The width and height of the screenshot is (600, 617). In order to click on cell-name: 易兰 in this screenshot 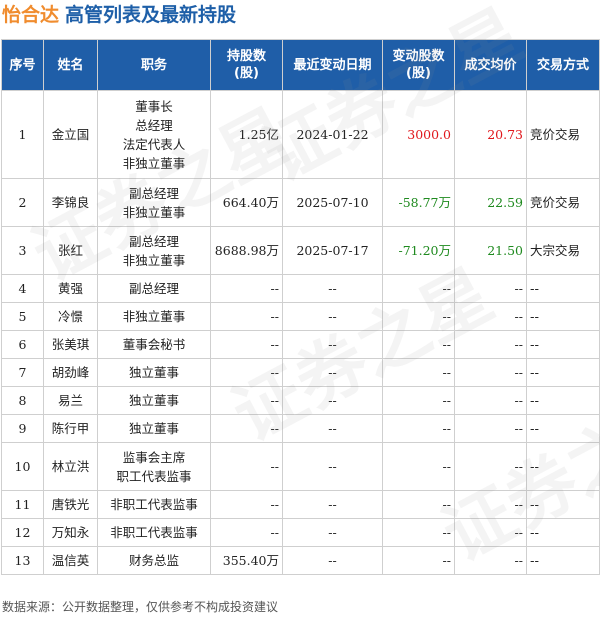, I will do `click(70, 400)`.